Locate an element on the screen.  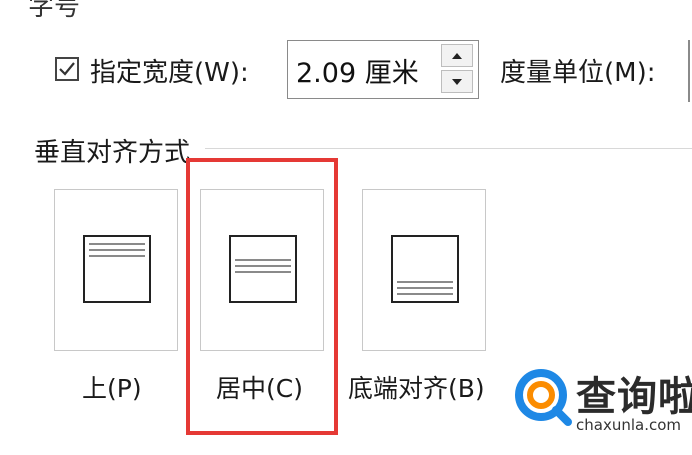
align-top-option is located at coordinates (116, 270).